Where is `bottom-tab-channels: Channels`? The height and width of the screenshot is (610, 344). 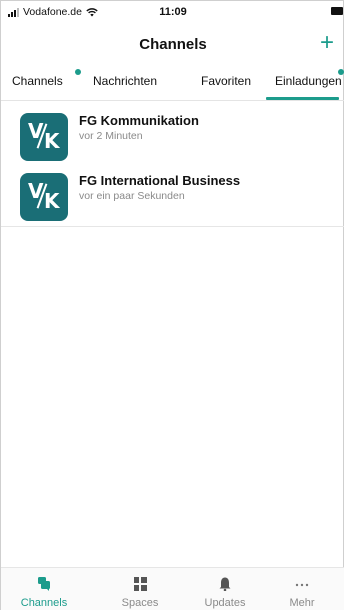 bottom-tab-channels: Channels is located at coordinates (44, 589).